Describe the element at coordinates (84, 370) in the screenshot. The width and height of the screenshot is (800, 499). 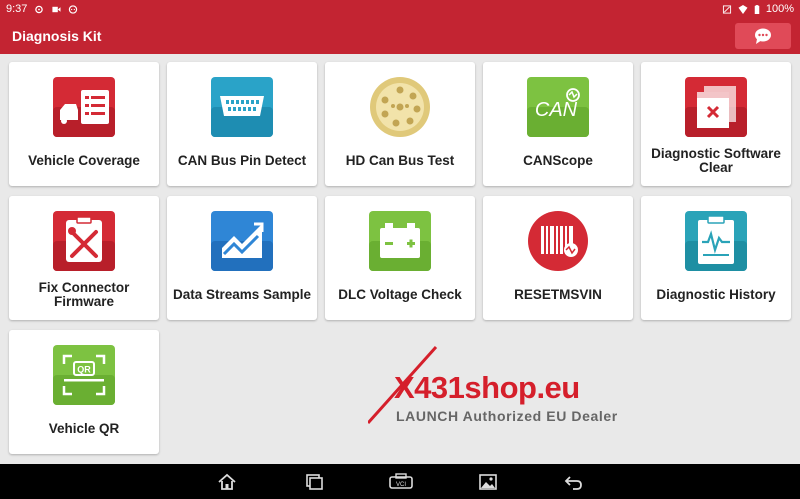
I see `svg-text: QR` at that location.